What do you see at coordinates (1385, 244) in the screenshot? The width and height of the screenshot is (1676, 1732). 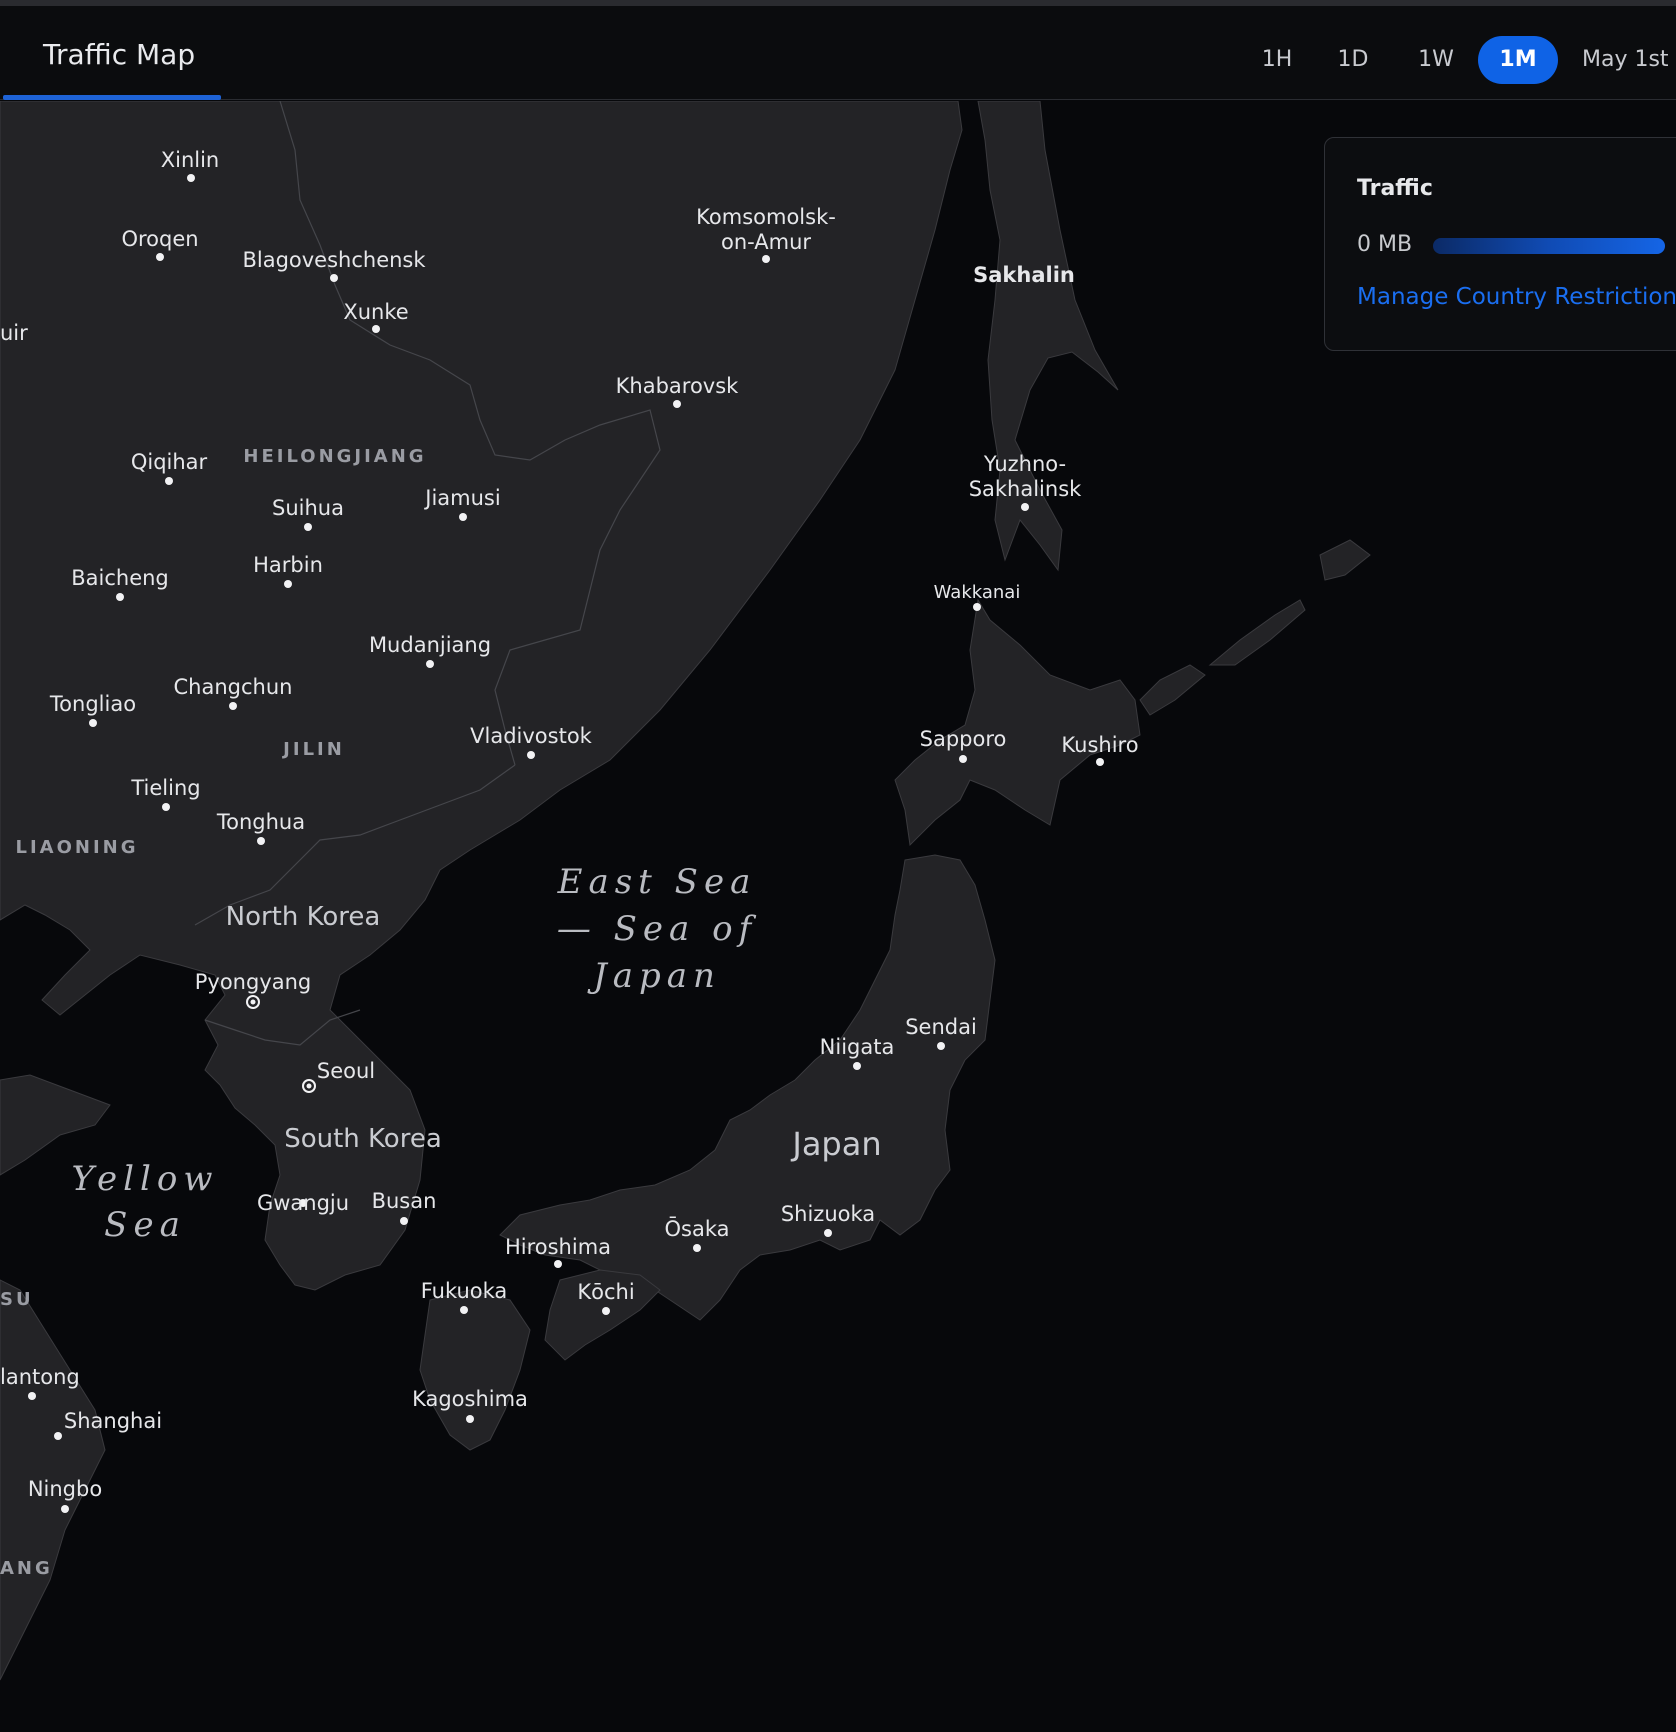 I see `legend-value: 0 MB` at bounding box center [1385, 244].